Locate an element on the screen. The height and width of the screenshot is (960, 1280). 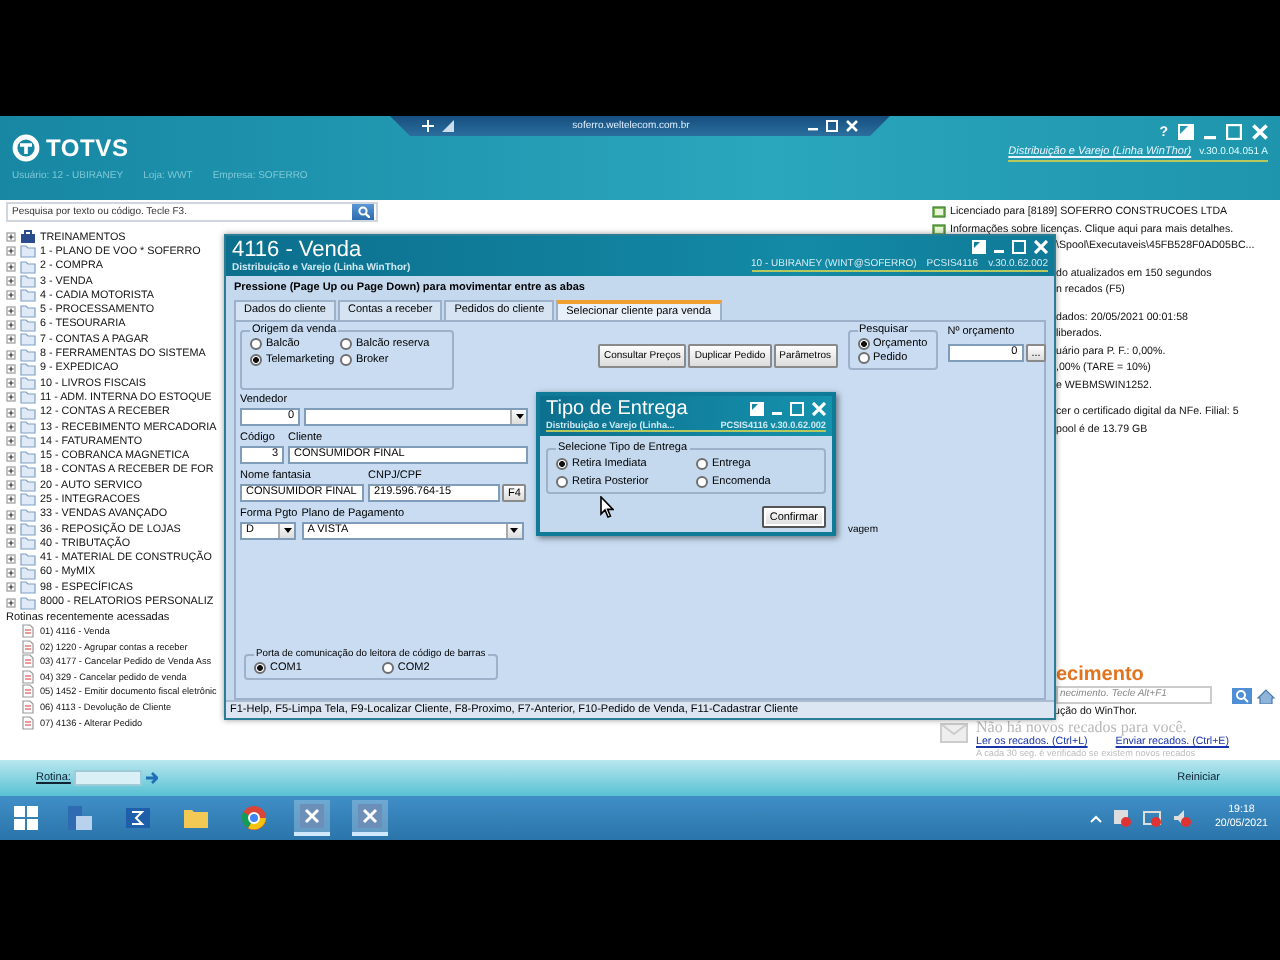
home-icon is located at coordinates (1266, 695).